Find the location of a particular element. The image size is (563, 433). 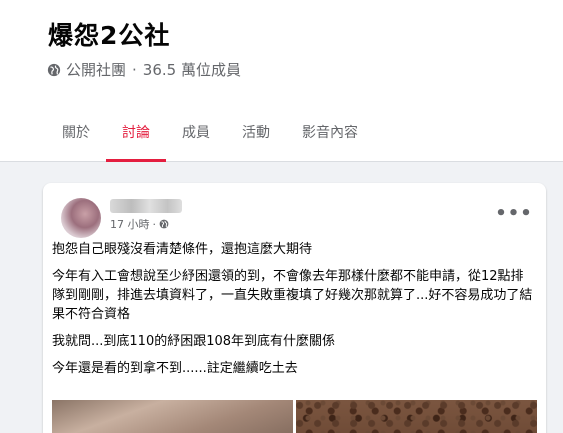

post-meta: 17 小時 · is located at coordinates (139, 224).